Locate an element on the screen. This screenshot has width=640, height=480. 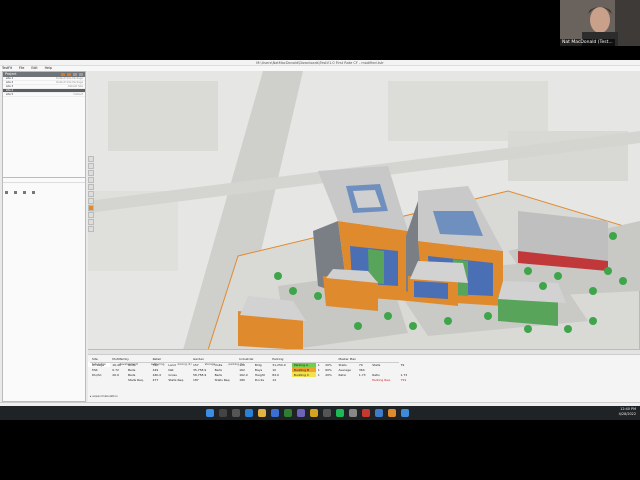
search-icon is located at coordinates (223, 413).